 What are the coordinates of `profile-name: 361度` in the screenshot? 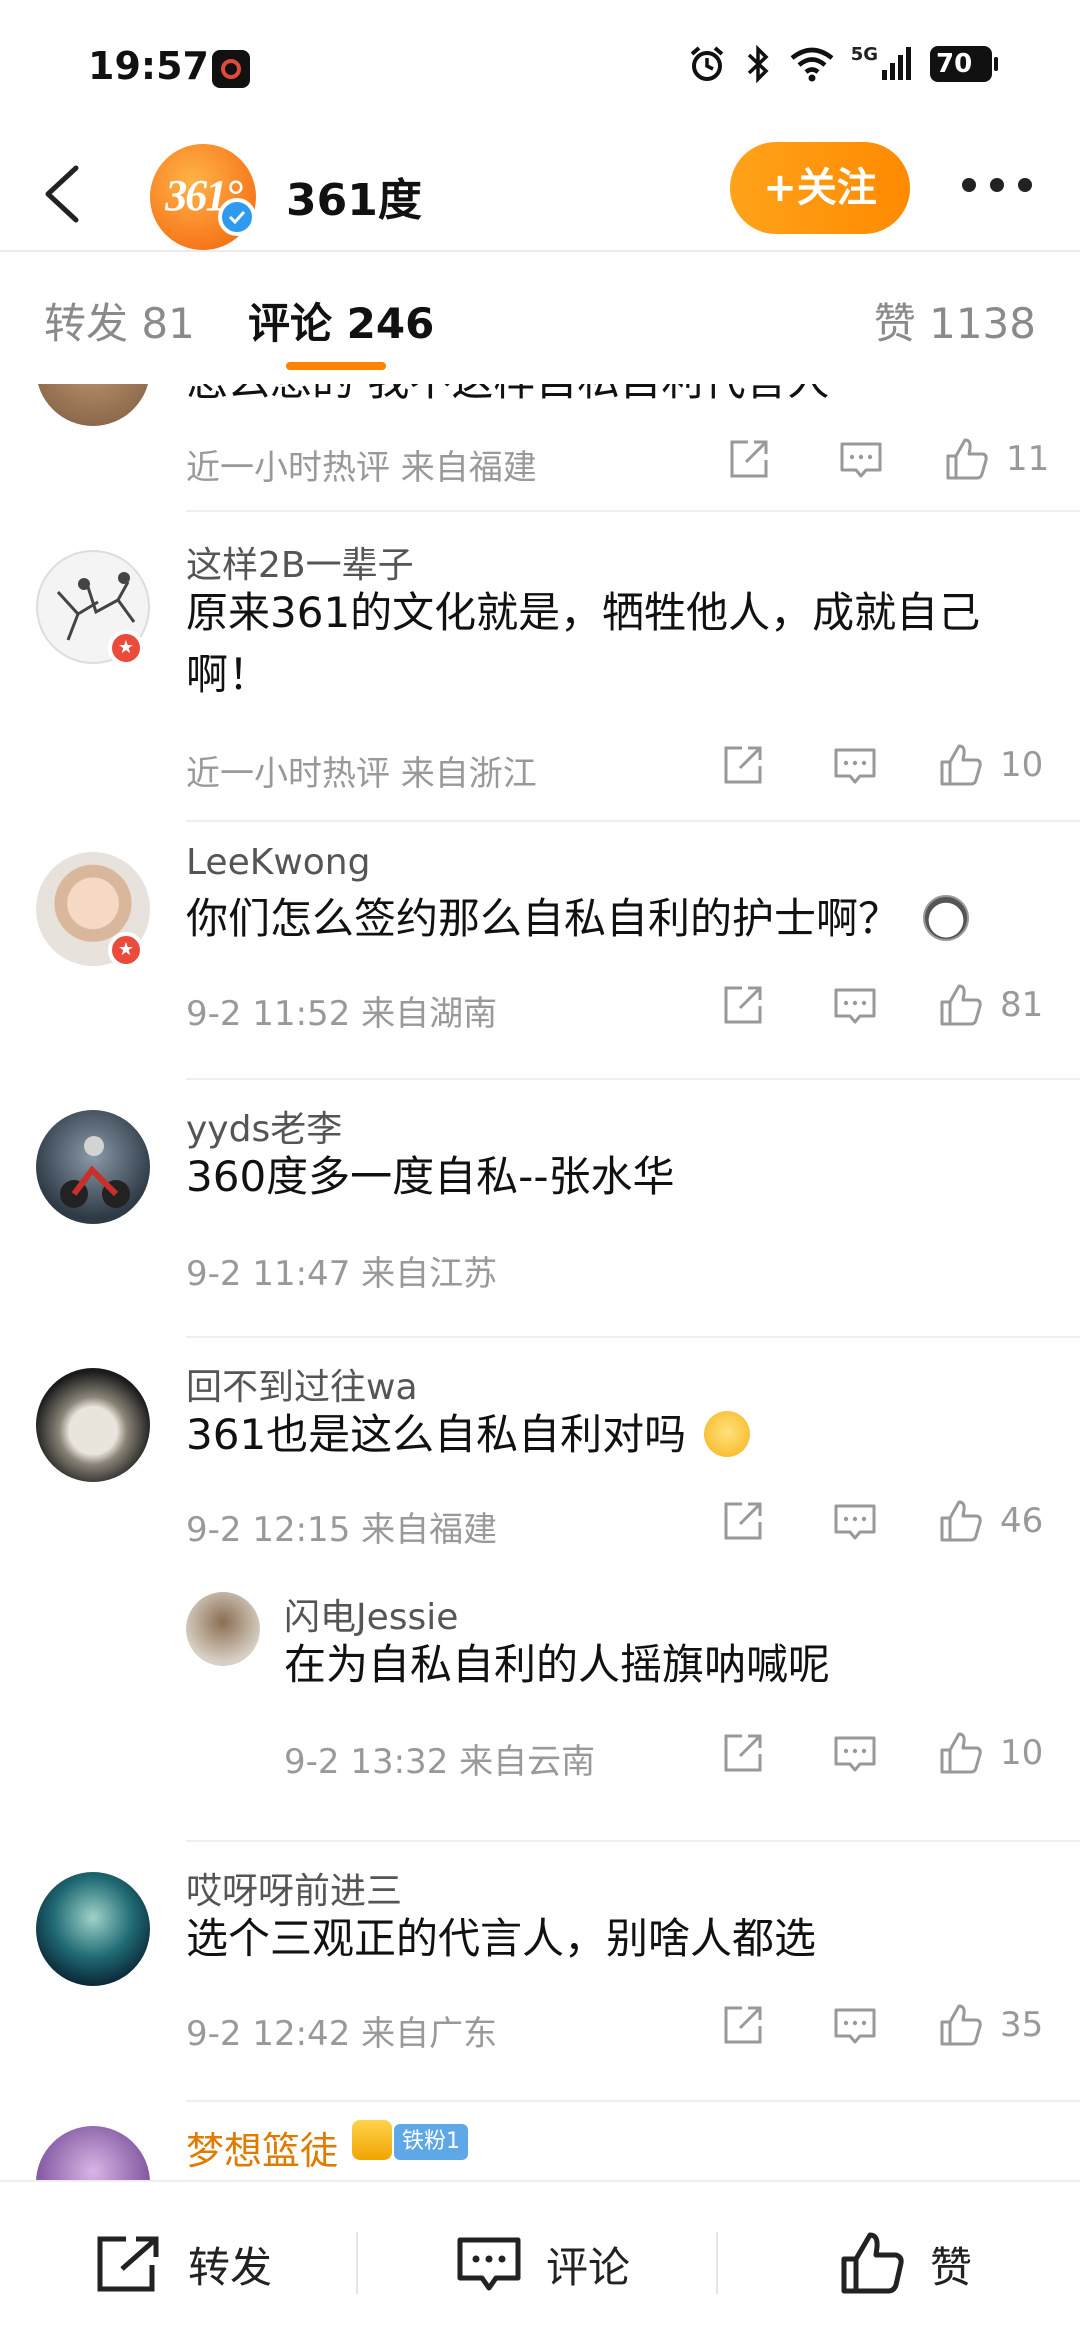 It's located at (354, 196).